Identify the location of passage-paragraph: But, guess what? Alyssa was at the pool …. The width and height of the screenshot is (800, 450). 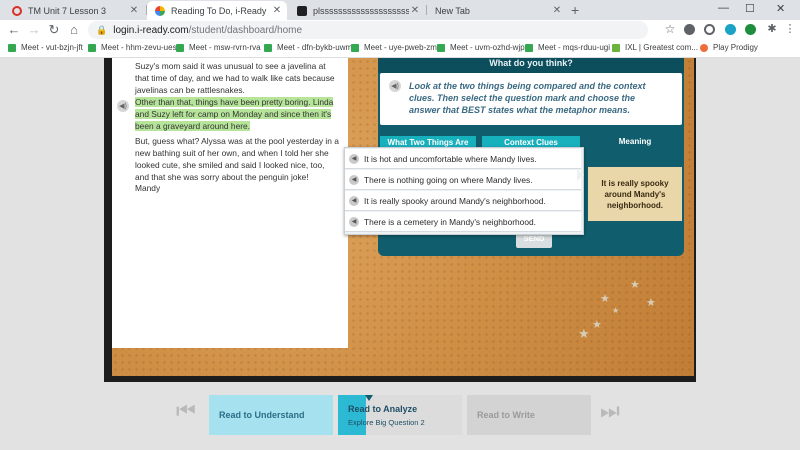
(237, 159).